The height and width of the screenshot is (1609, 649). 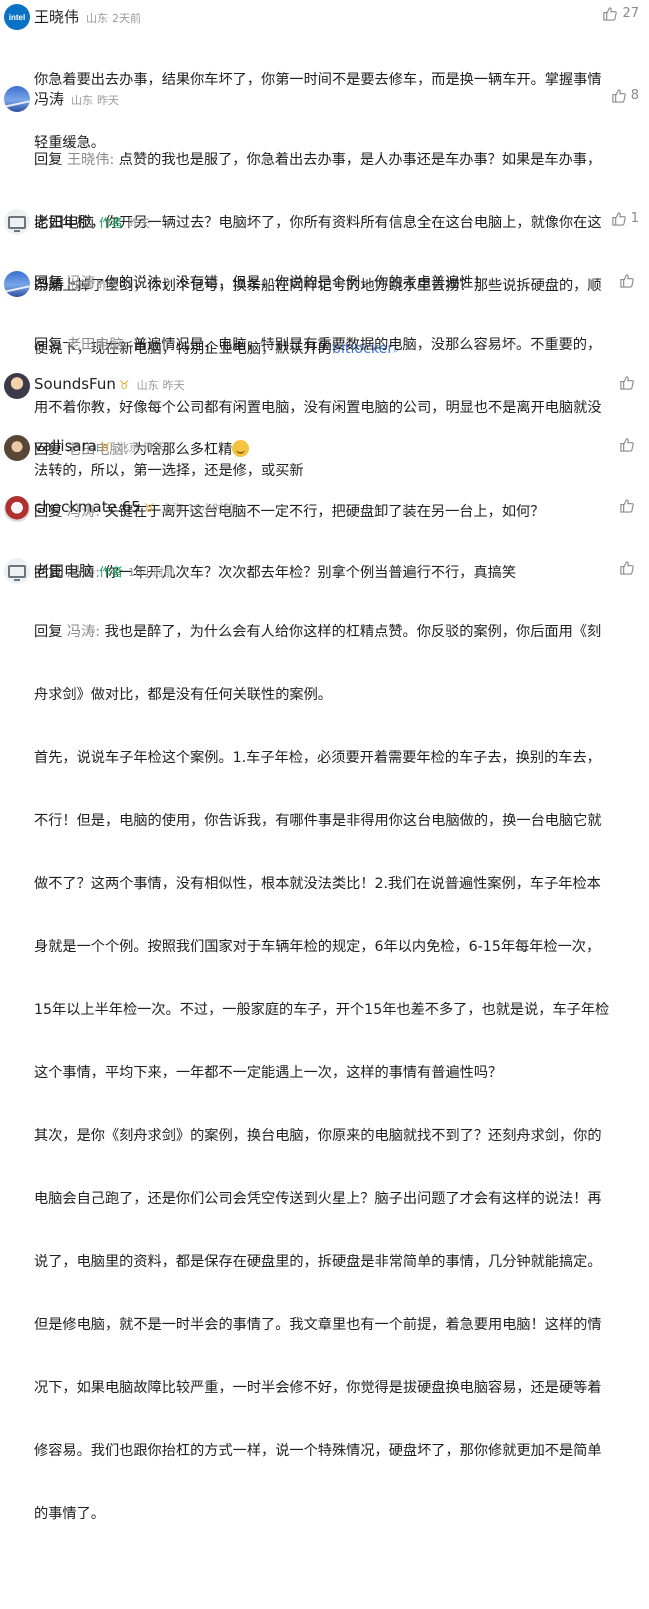 I want to click on reply-target-name: 王晓伟:, so click(x=90, y=160).